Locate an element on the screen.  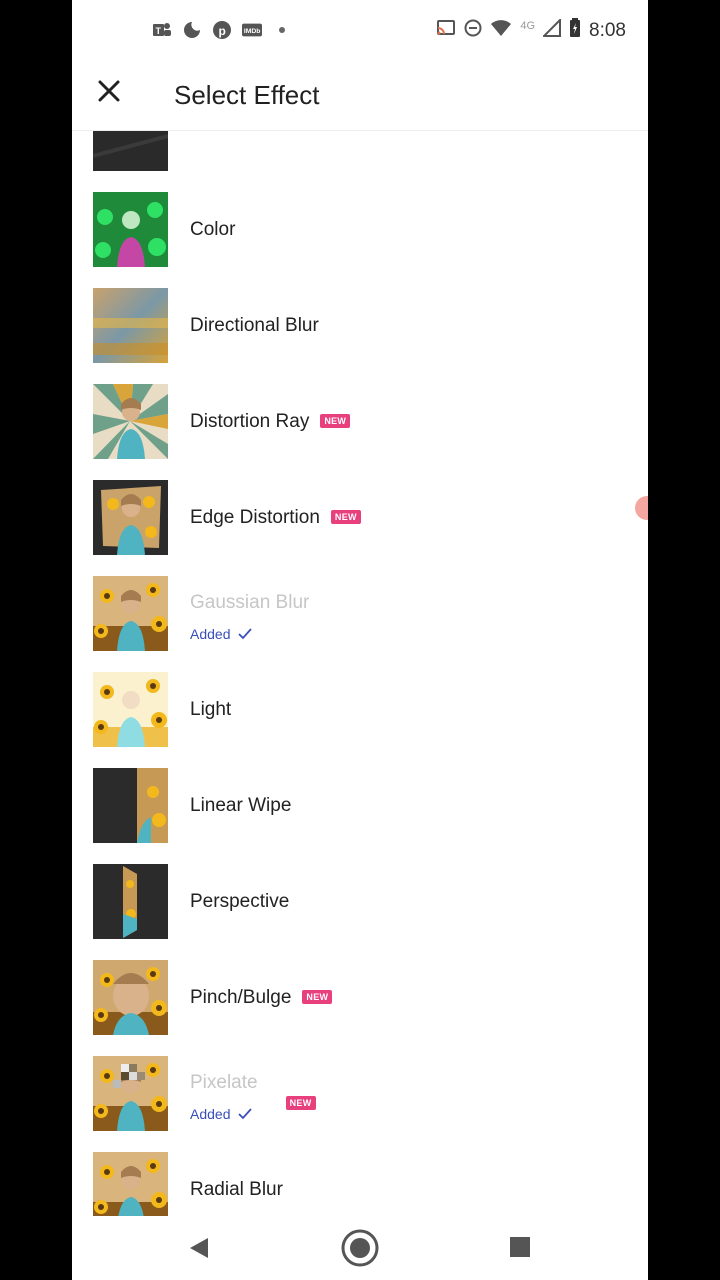
dnd-icon is located at coordinates (473, 31).